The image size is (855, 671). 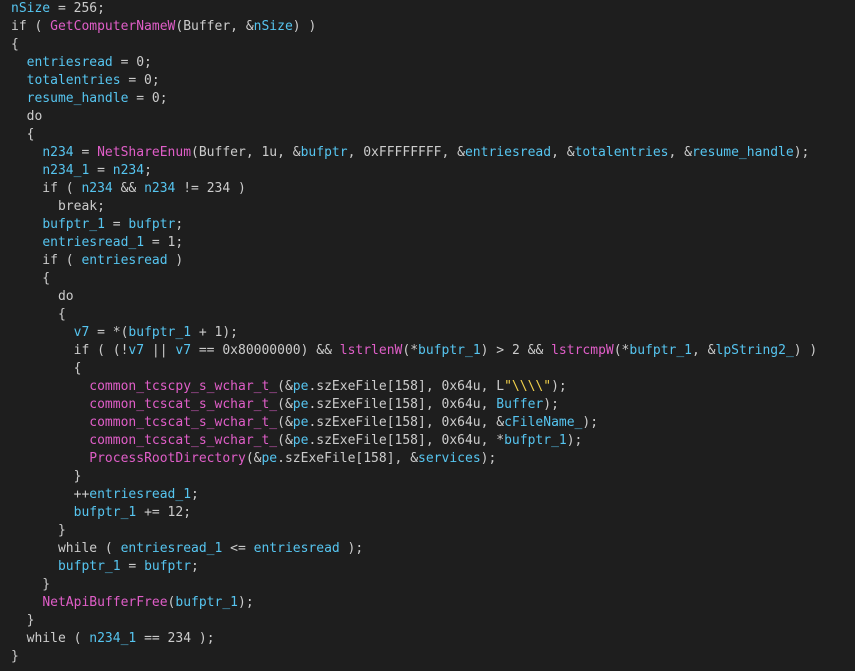 What do you see at coordinates (754, 350) in the screenshot?
I see `variable-token: lpString2_` at bounding box center [754, 350].